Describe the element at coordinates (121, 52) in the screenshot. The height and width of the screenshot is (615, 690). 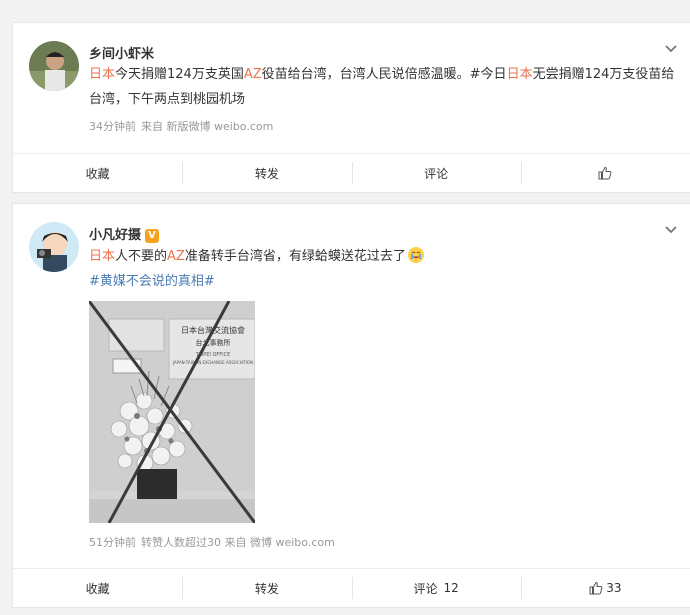
I see `username: 乡间小虾米` at that location.